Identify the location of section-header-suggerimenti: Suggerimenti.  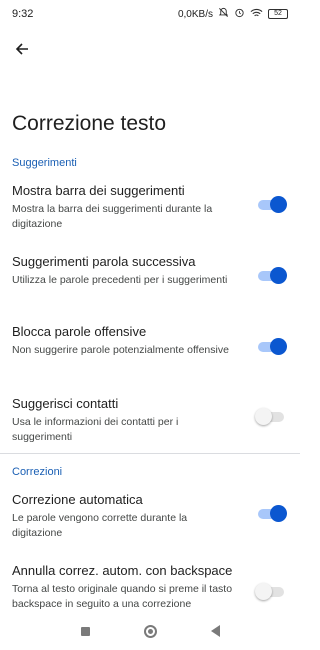
(44, 163).